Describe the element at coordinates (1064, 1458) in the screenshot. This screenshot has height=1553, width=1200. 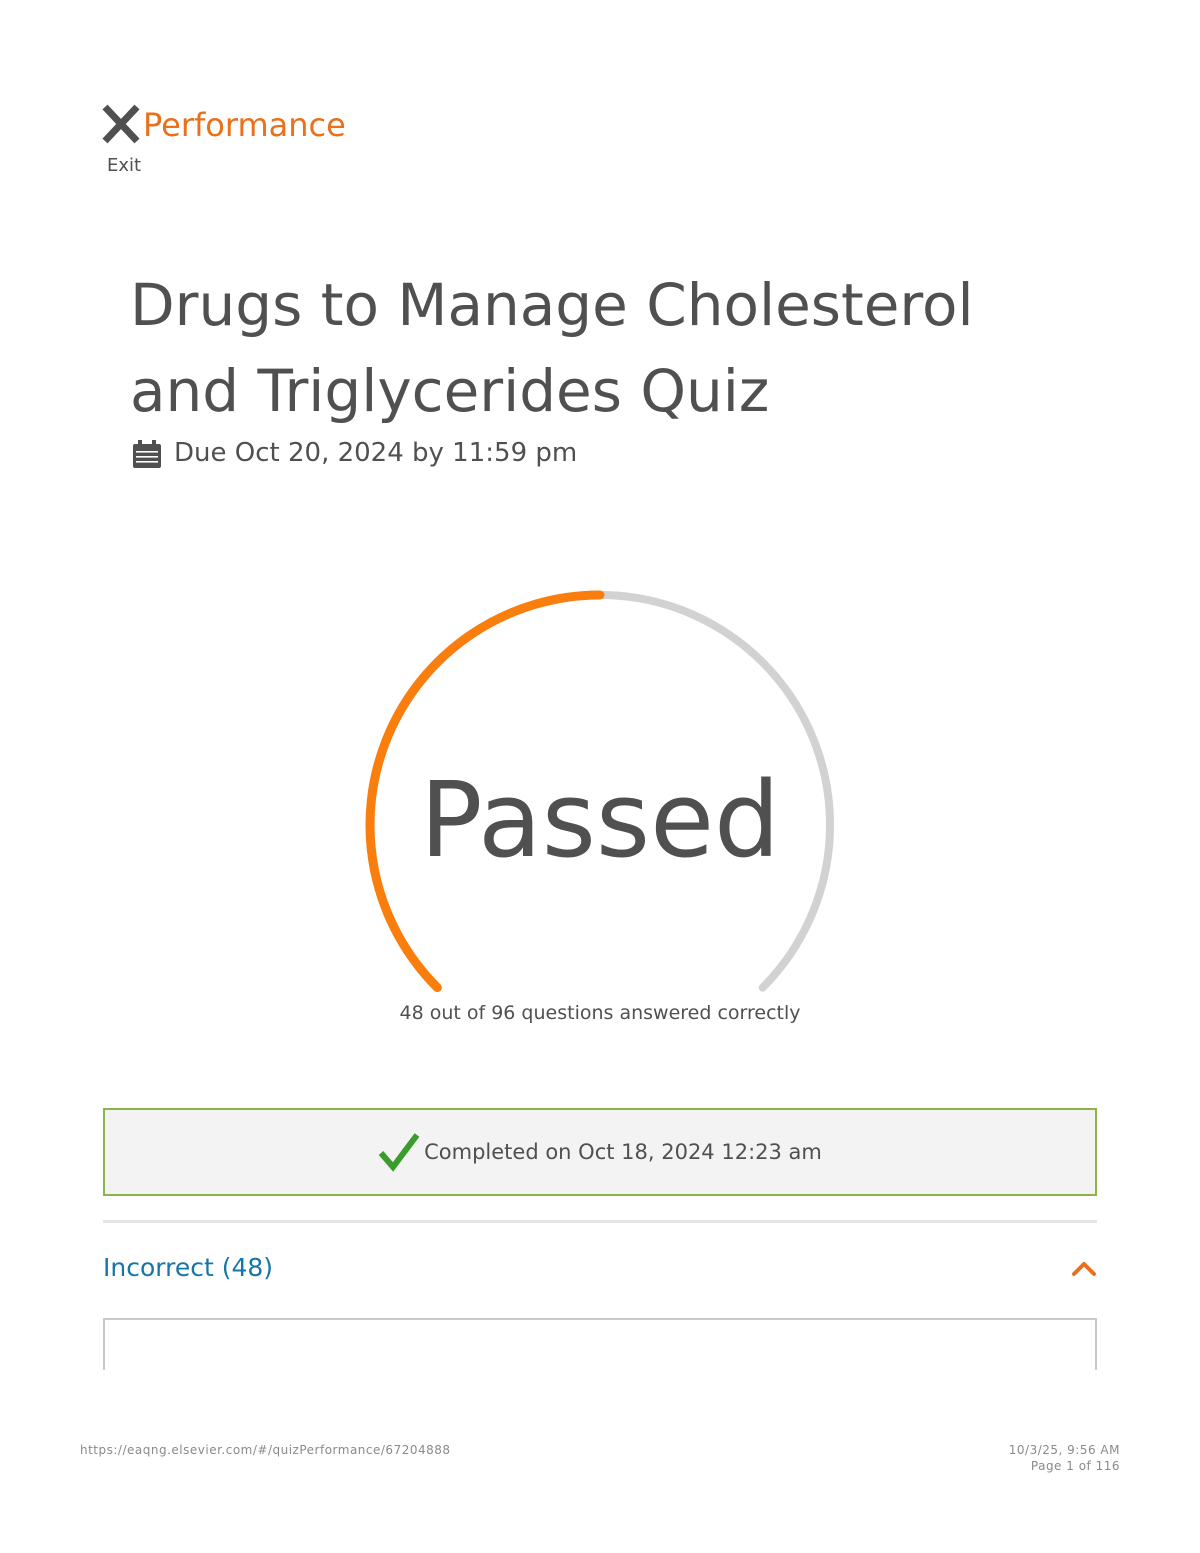
I see `footer-meta: 10/3/25, 9:56 AM Page 1 of 116` at that location.